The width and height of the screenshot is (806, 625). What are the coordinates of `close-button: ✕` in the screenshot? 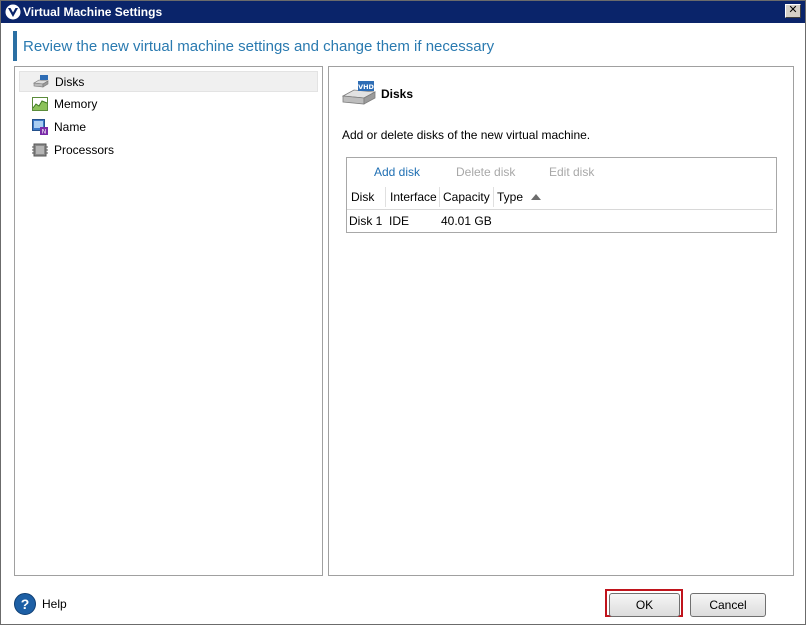 It's located at (793, 11).